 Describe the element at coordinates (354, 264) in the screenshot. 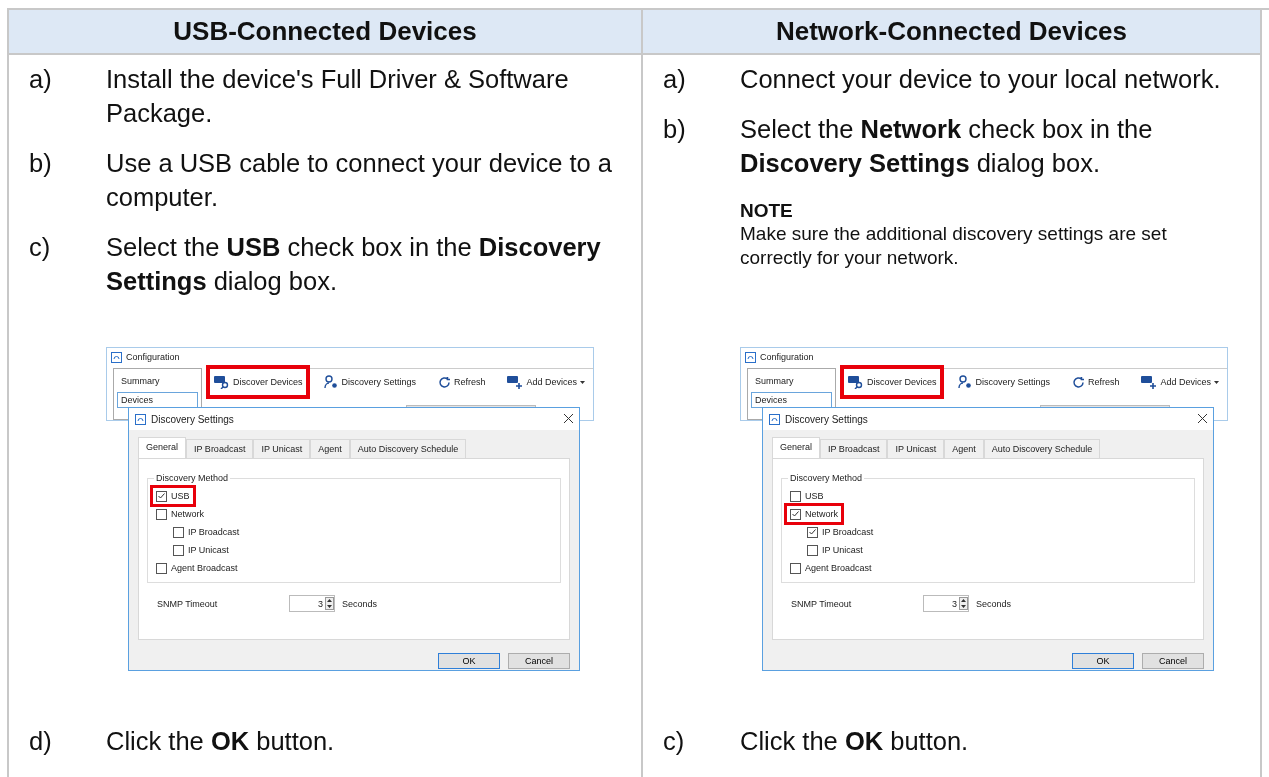

I see `step-text: Select the USB check box in the Discovery Settings dialog box.` at that location.